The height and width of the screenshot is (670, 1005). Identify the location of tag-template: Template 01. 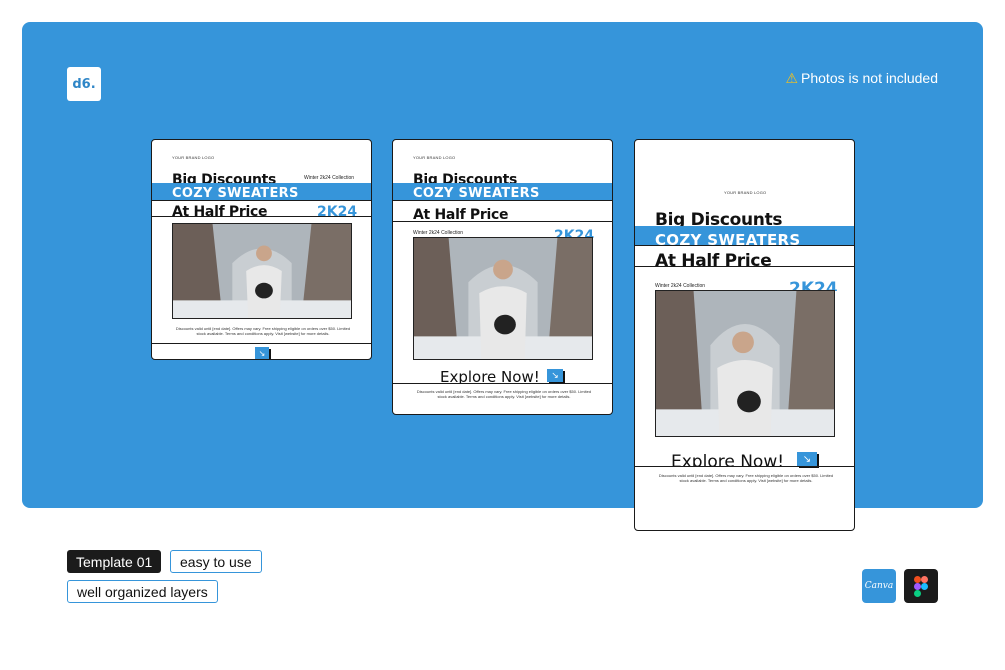
(114, 561).